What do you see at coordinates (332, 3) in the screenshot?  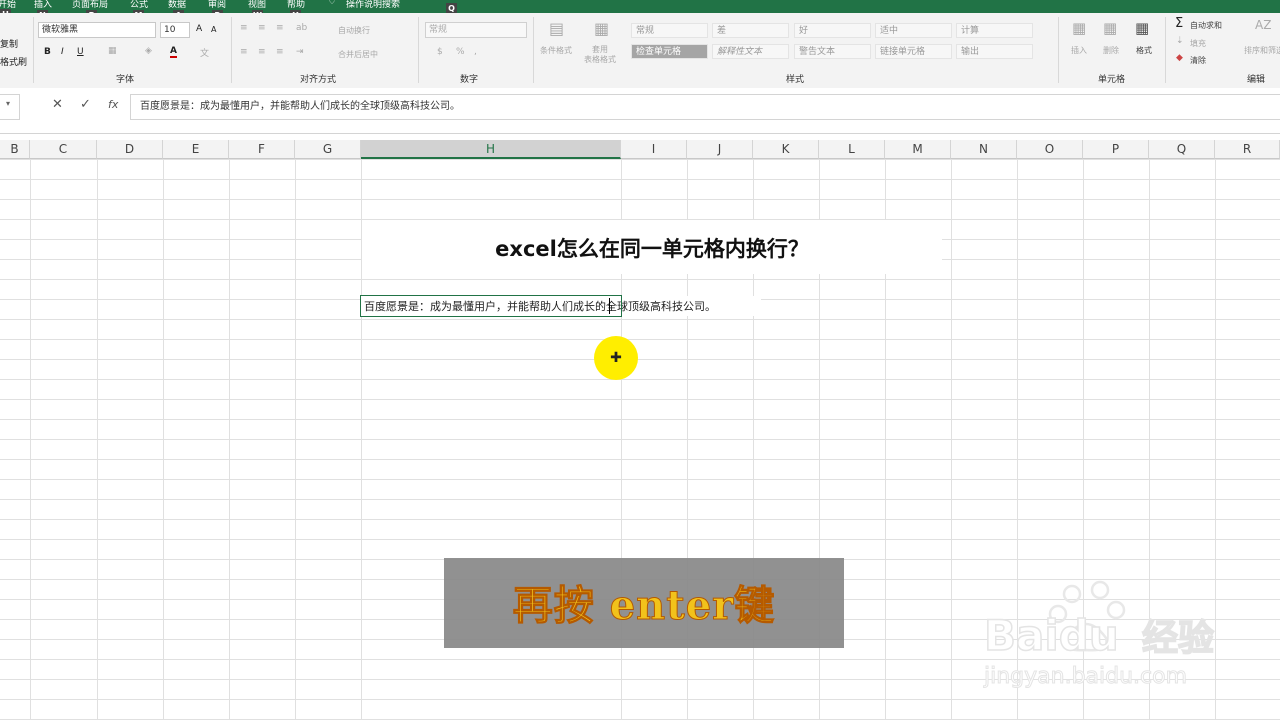 I see `lightbulb-icon: ♡` at bounding box center [332, 3].